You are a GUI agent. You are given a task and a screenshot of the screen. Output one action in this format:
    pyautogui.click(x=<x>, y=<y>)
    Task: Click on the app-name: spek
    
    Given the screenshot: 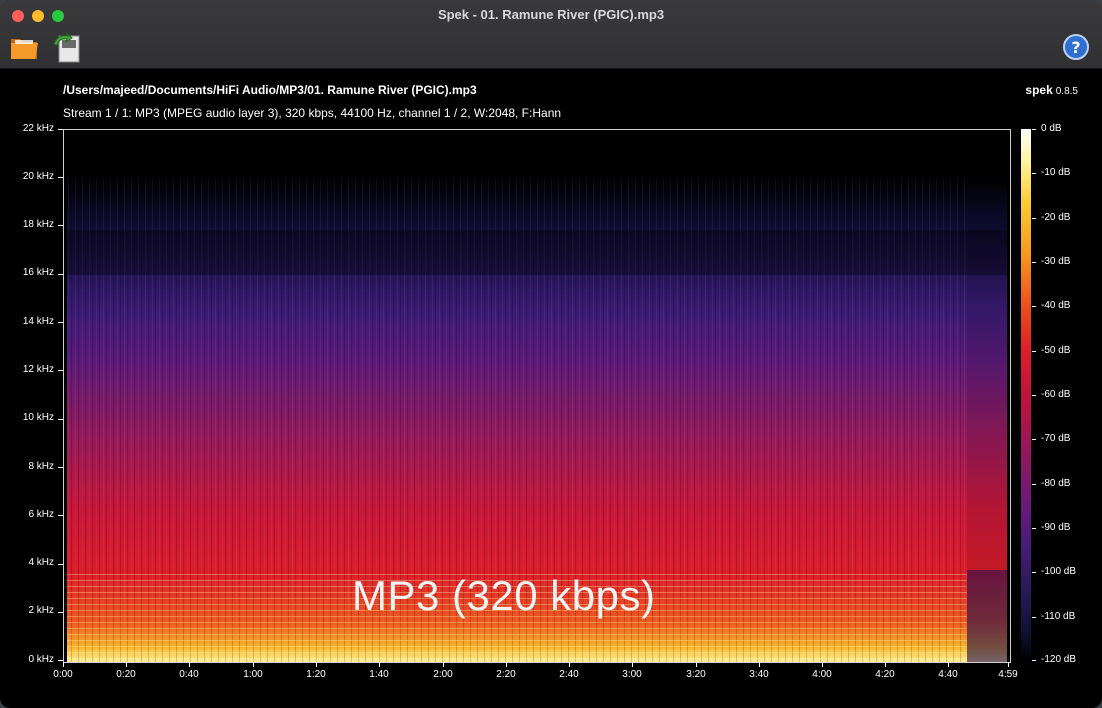 What is the action you would take?
    pyautogui.click(x=1039, y=90)
    